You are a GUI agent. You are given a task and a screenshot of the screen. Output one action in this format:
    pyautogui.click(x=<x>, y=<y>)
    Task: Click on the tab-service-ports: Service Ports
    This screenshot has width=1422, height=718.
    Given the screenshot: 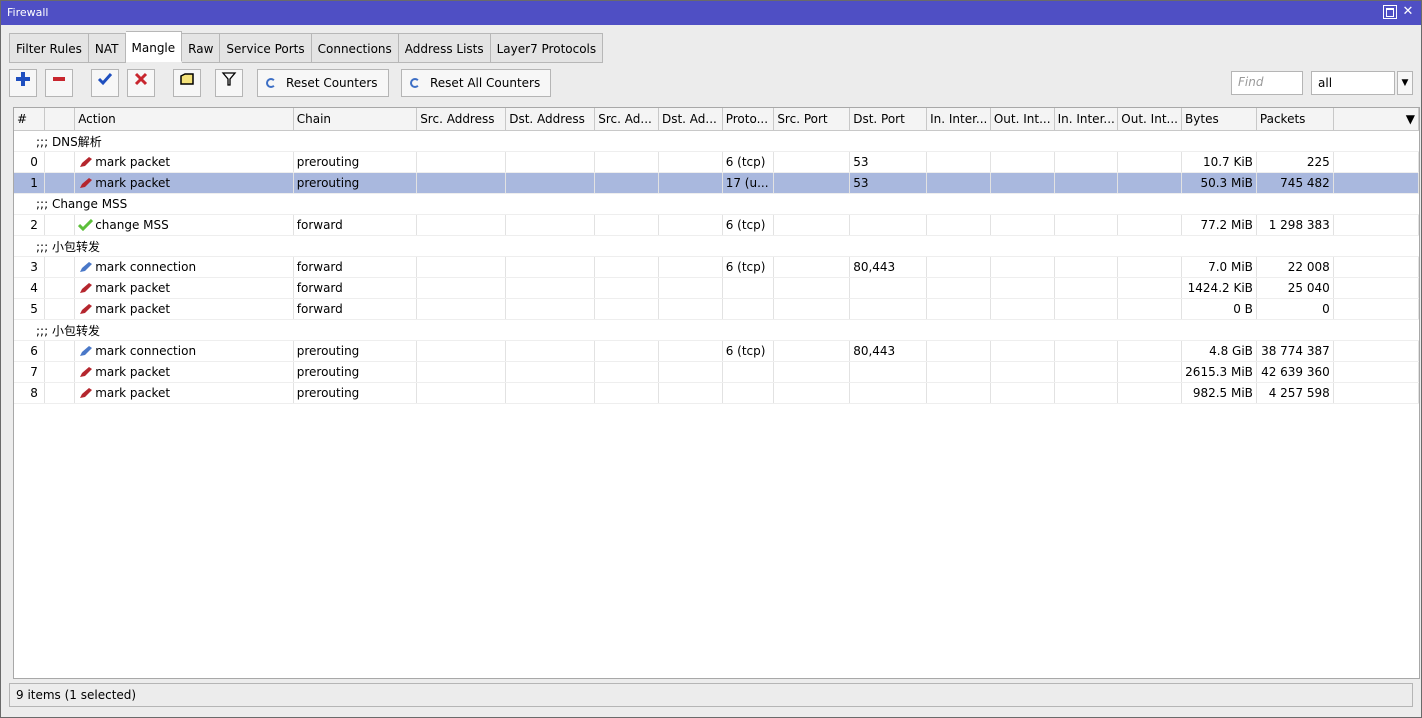 What is the action you would take?
    pyautogui.click(x=266, y=48)
    